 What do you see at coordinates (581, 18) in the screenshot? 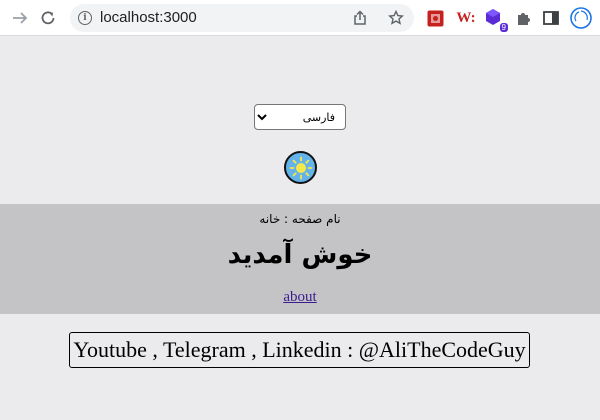
I see `profile-avatar` at bounding box center [581, 18].